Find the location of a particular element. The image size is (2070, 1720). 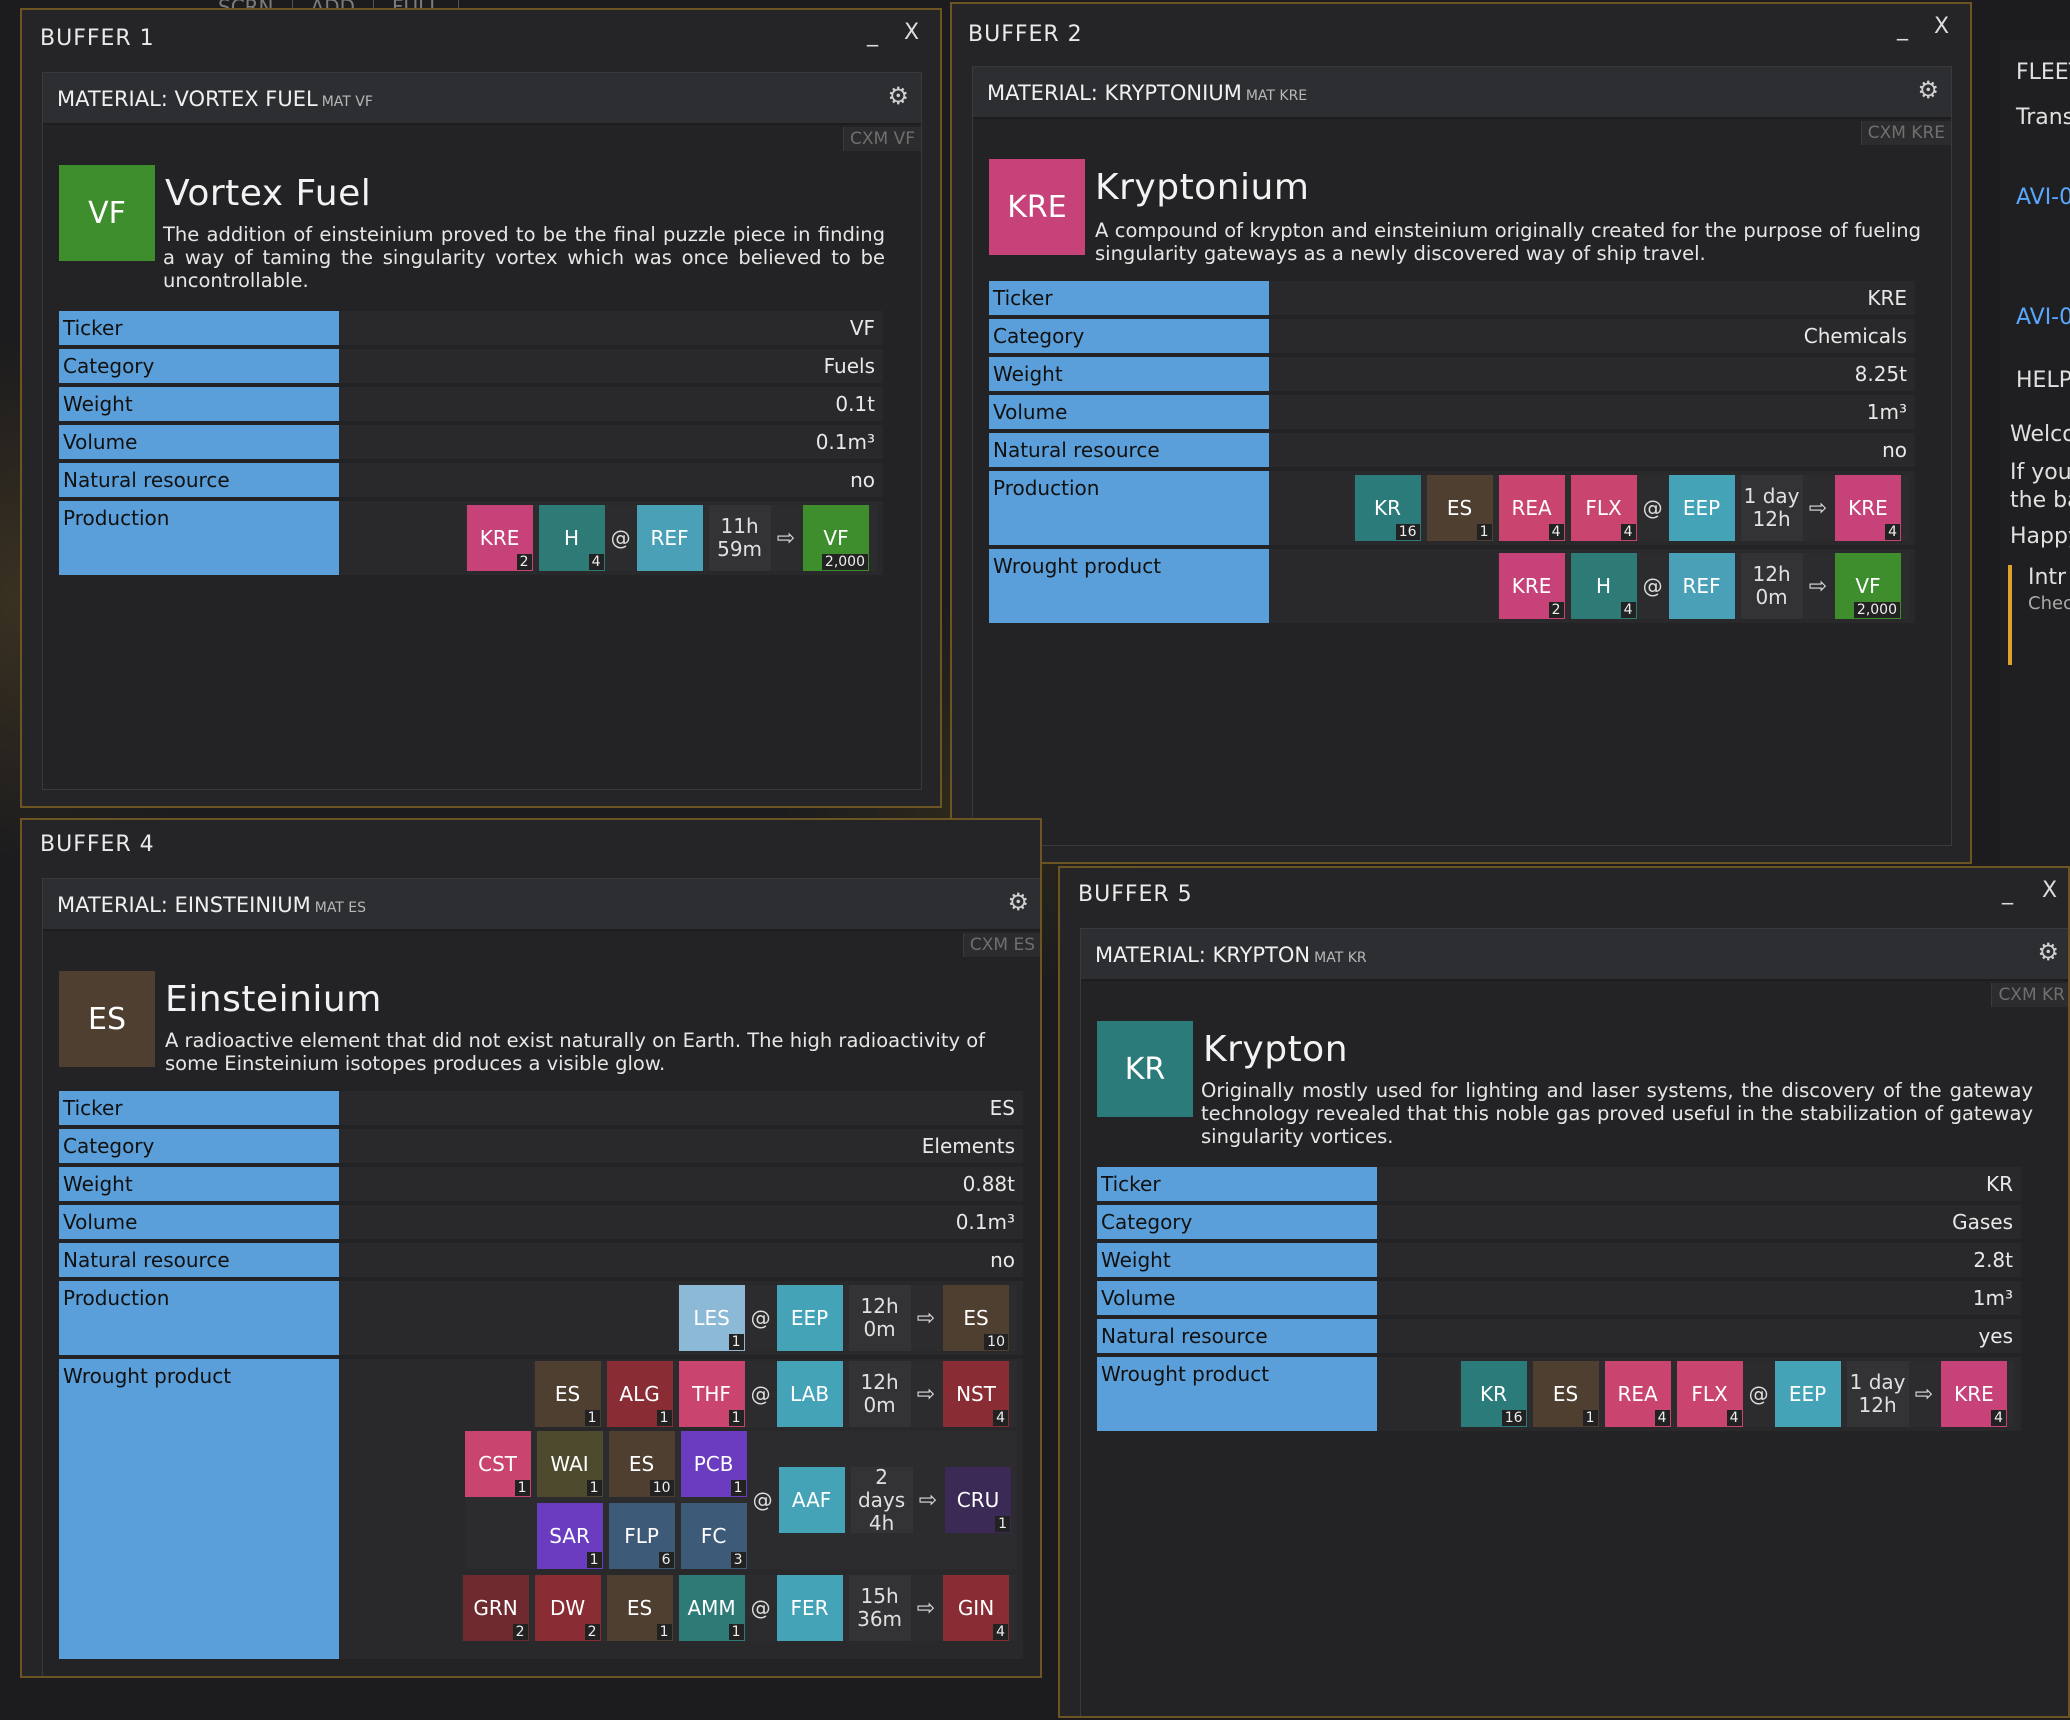

row-natural-resource: Natural resource no is located at coordinates (541, 1260).